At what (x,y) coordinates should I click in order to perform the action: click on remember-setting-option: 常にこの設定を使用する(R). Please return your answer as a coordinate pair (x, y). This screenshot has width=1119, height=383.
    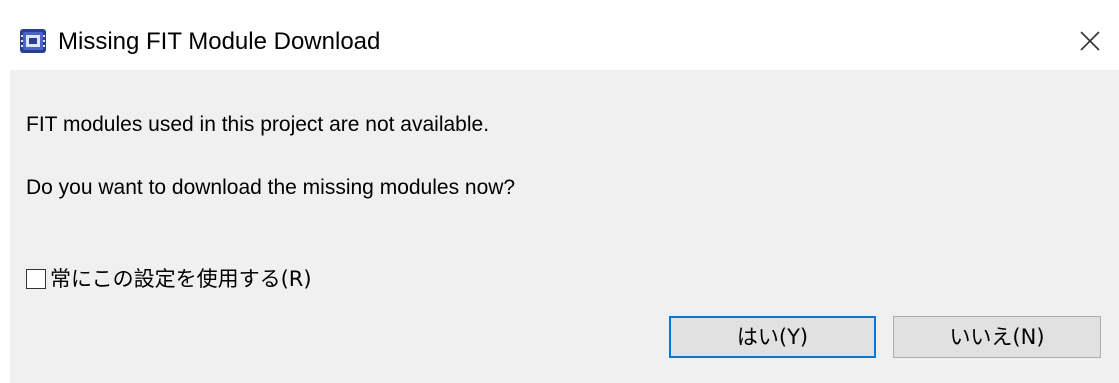
    Looking at the image, I should click on (169, 279).